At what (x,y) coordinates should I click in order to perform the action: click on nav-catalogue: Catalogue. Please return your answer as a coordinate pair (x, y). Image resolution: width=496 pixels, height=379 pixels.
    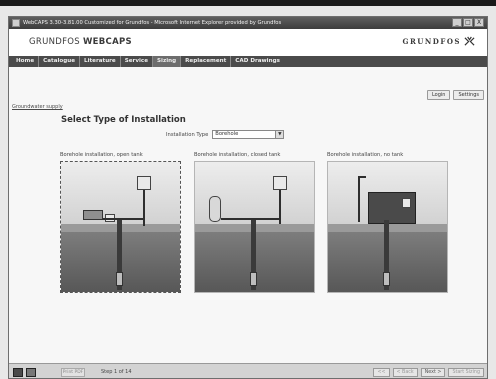
    Looking at the image, I should click on (60, 61).